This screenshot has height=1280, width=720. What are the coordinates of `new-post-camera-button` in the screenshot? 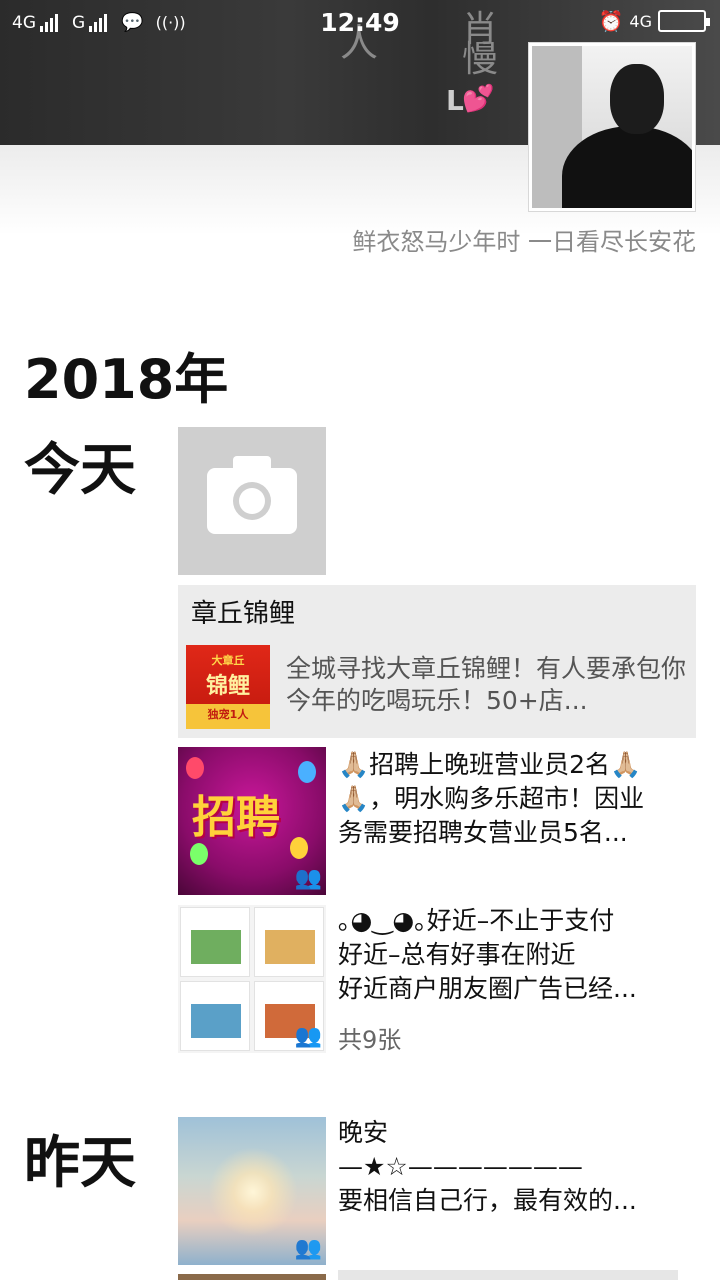 It's located at (252, 501).